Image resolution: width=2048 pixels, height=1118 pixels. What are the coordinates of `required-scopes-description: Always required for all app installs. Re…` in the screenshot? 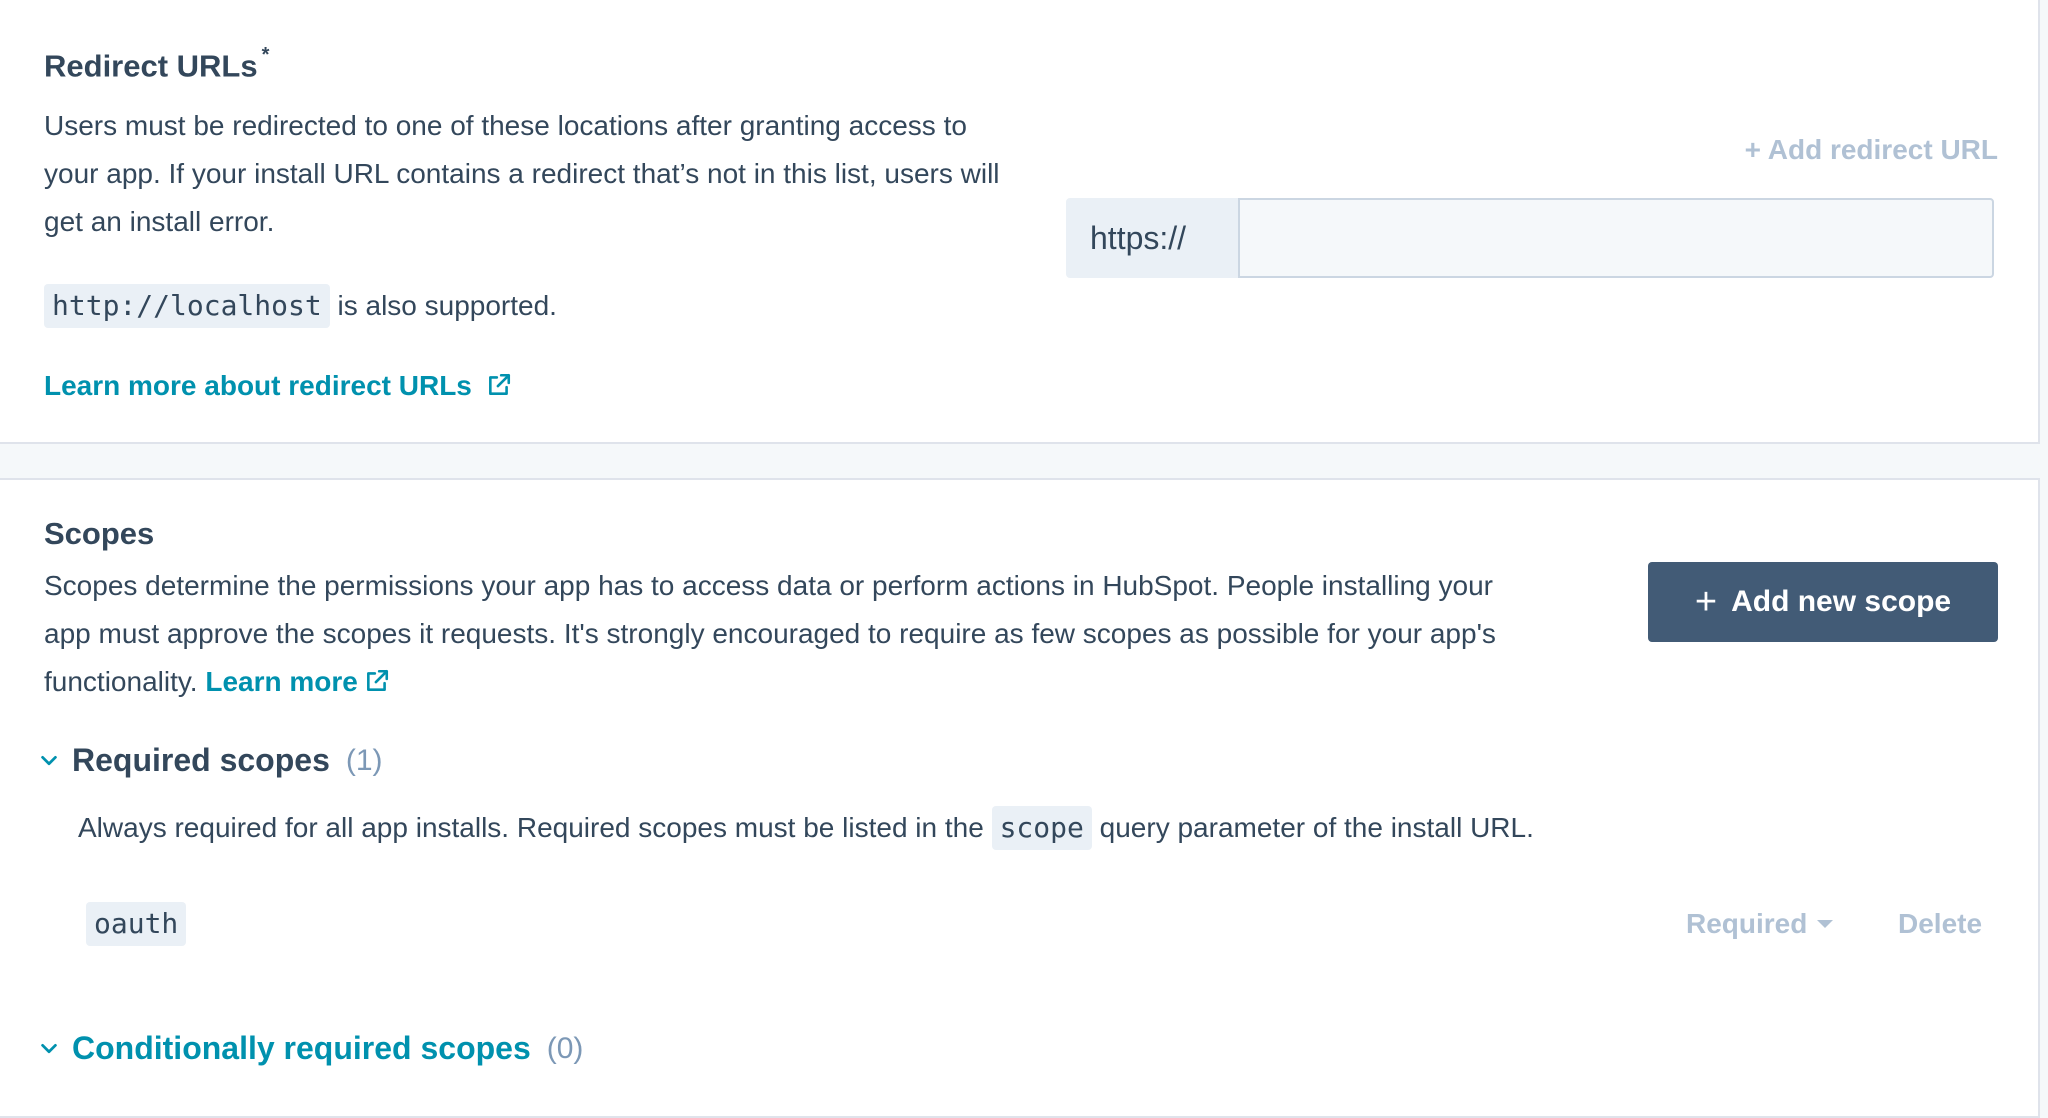 It's located at (806, 828).